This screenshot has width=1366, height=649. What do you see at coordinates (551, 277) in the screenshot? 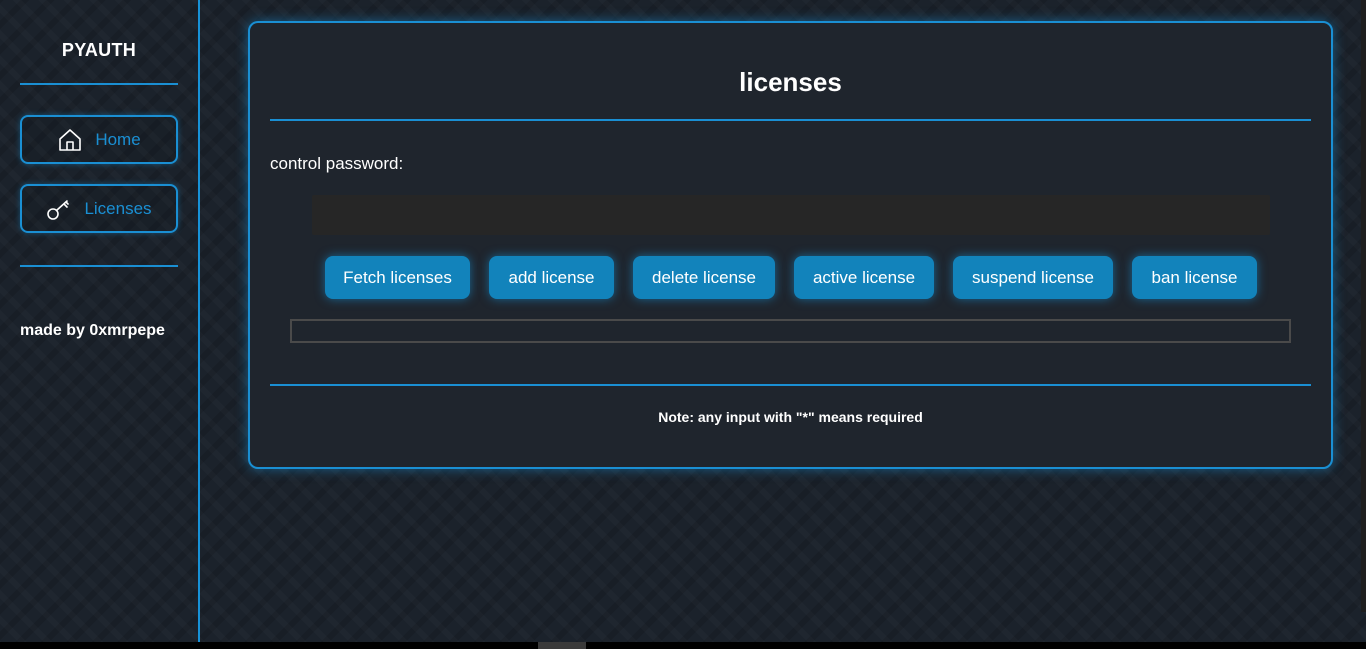
I see `add-license-button: add license` at bounding box center [551, 277].